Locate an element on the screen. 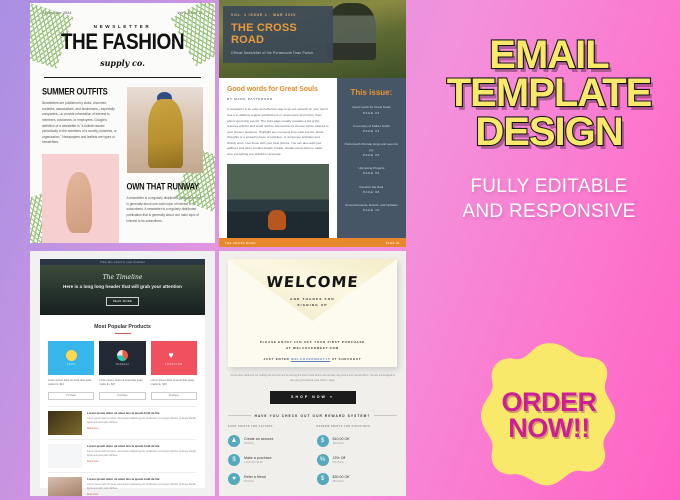 The height and width of the screenshot is (500, 680). rewards-heading: HAVE YOU CHECK OUT OUR REWARD SYSTEM? is located at coordinates (313, 415).